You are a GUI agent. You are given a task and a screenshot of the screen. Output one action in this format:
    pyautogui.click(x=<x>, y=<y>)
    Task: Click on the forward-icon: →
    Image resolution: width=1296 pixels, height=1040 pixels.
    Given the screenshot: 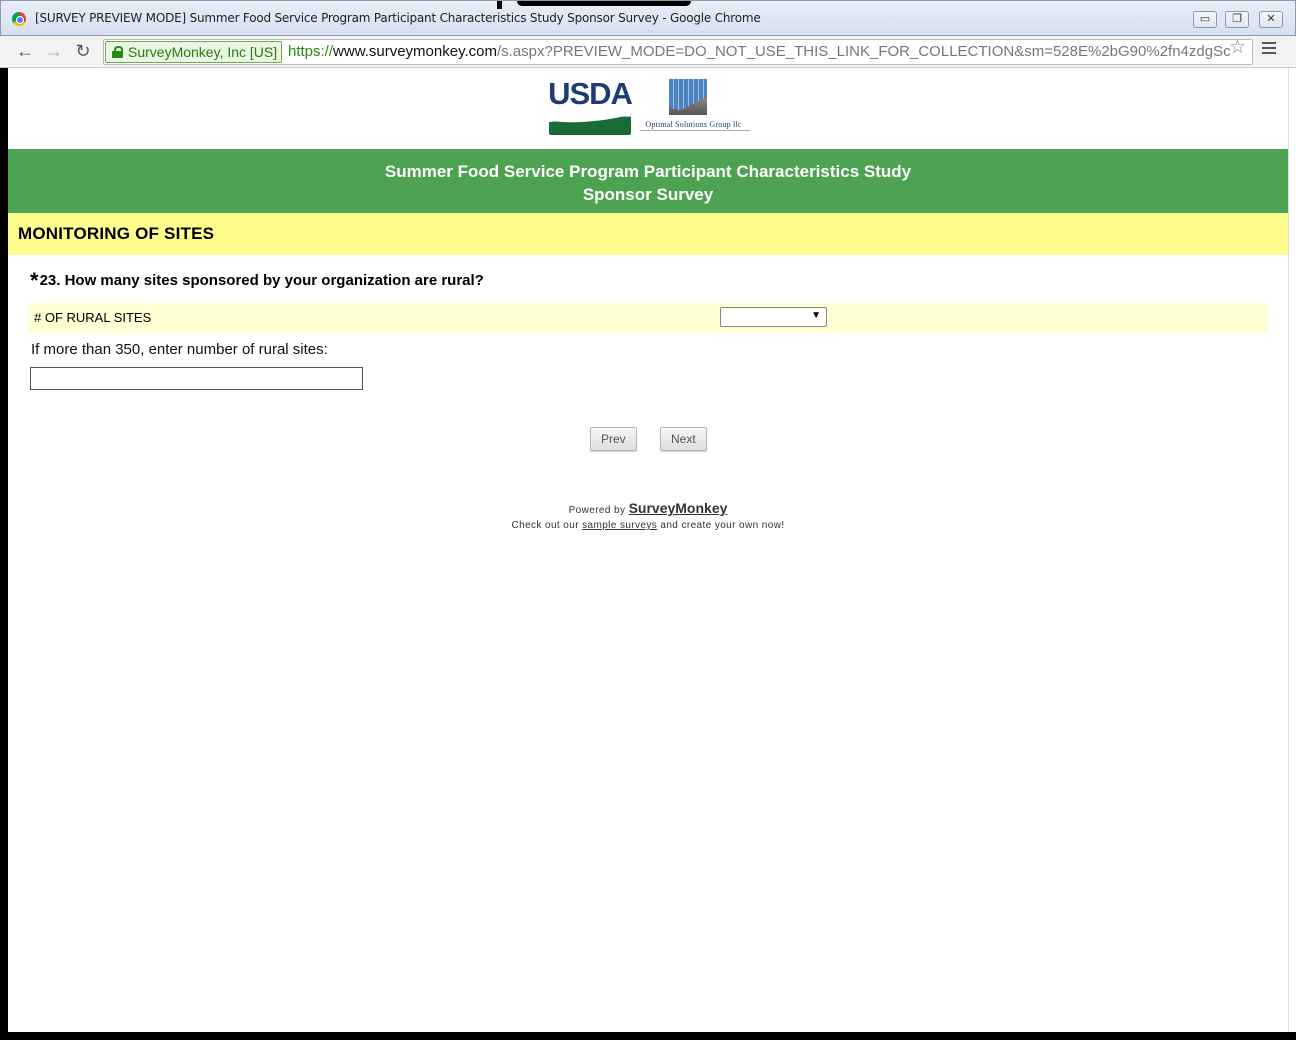 What is the action you would take?
    pyautogui.click(x=54, y=51)
    